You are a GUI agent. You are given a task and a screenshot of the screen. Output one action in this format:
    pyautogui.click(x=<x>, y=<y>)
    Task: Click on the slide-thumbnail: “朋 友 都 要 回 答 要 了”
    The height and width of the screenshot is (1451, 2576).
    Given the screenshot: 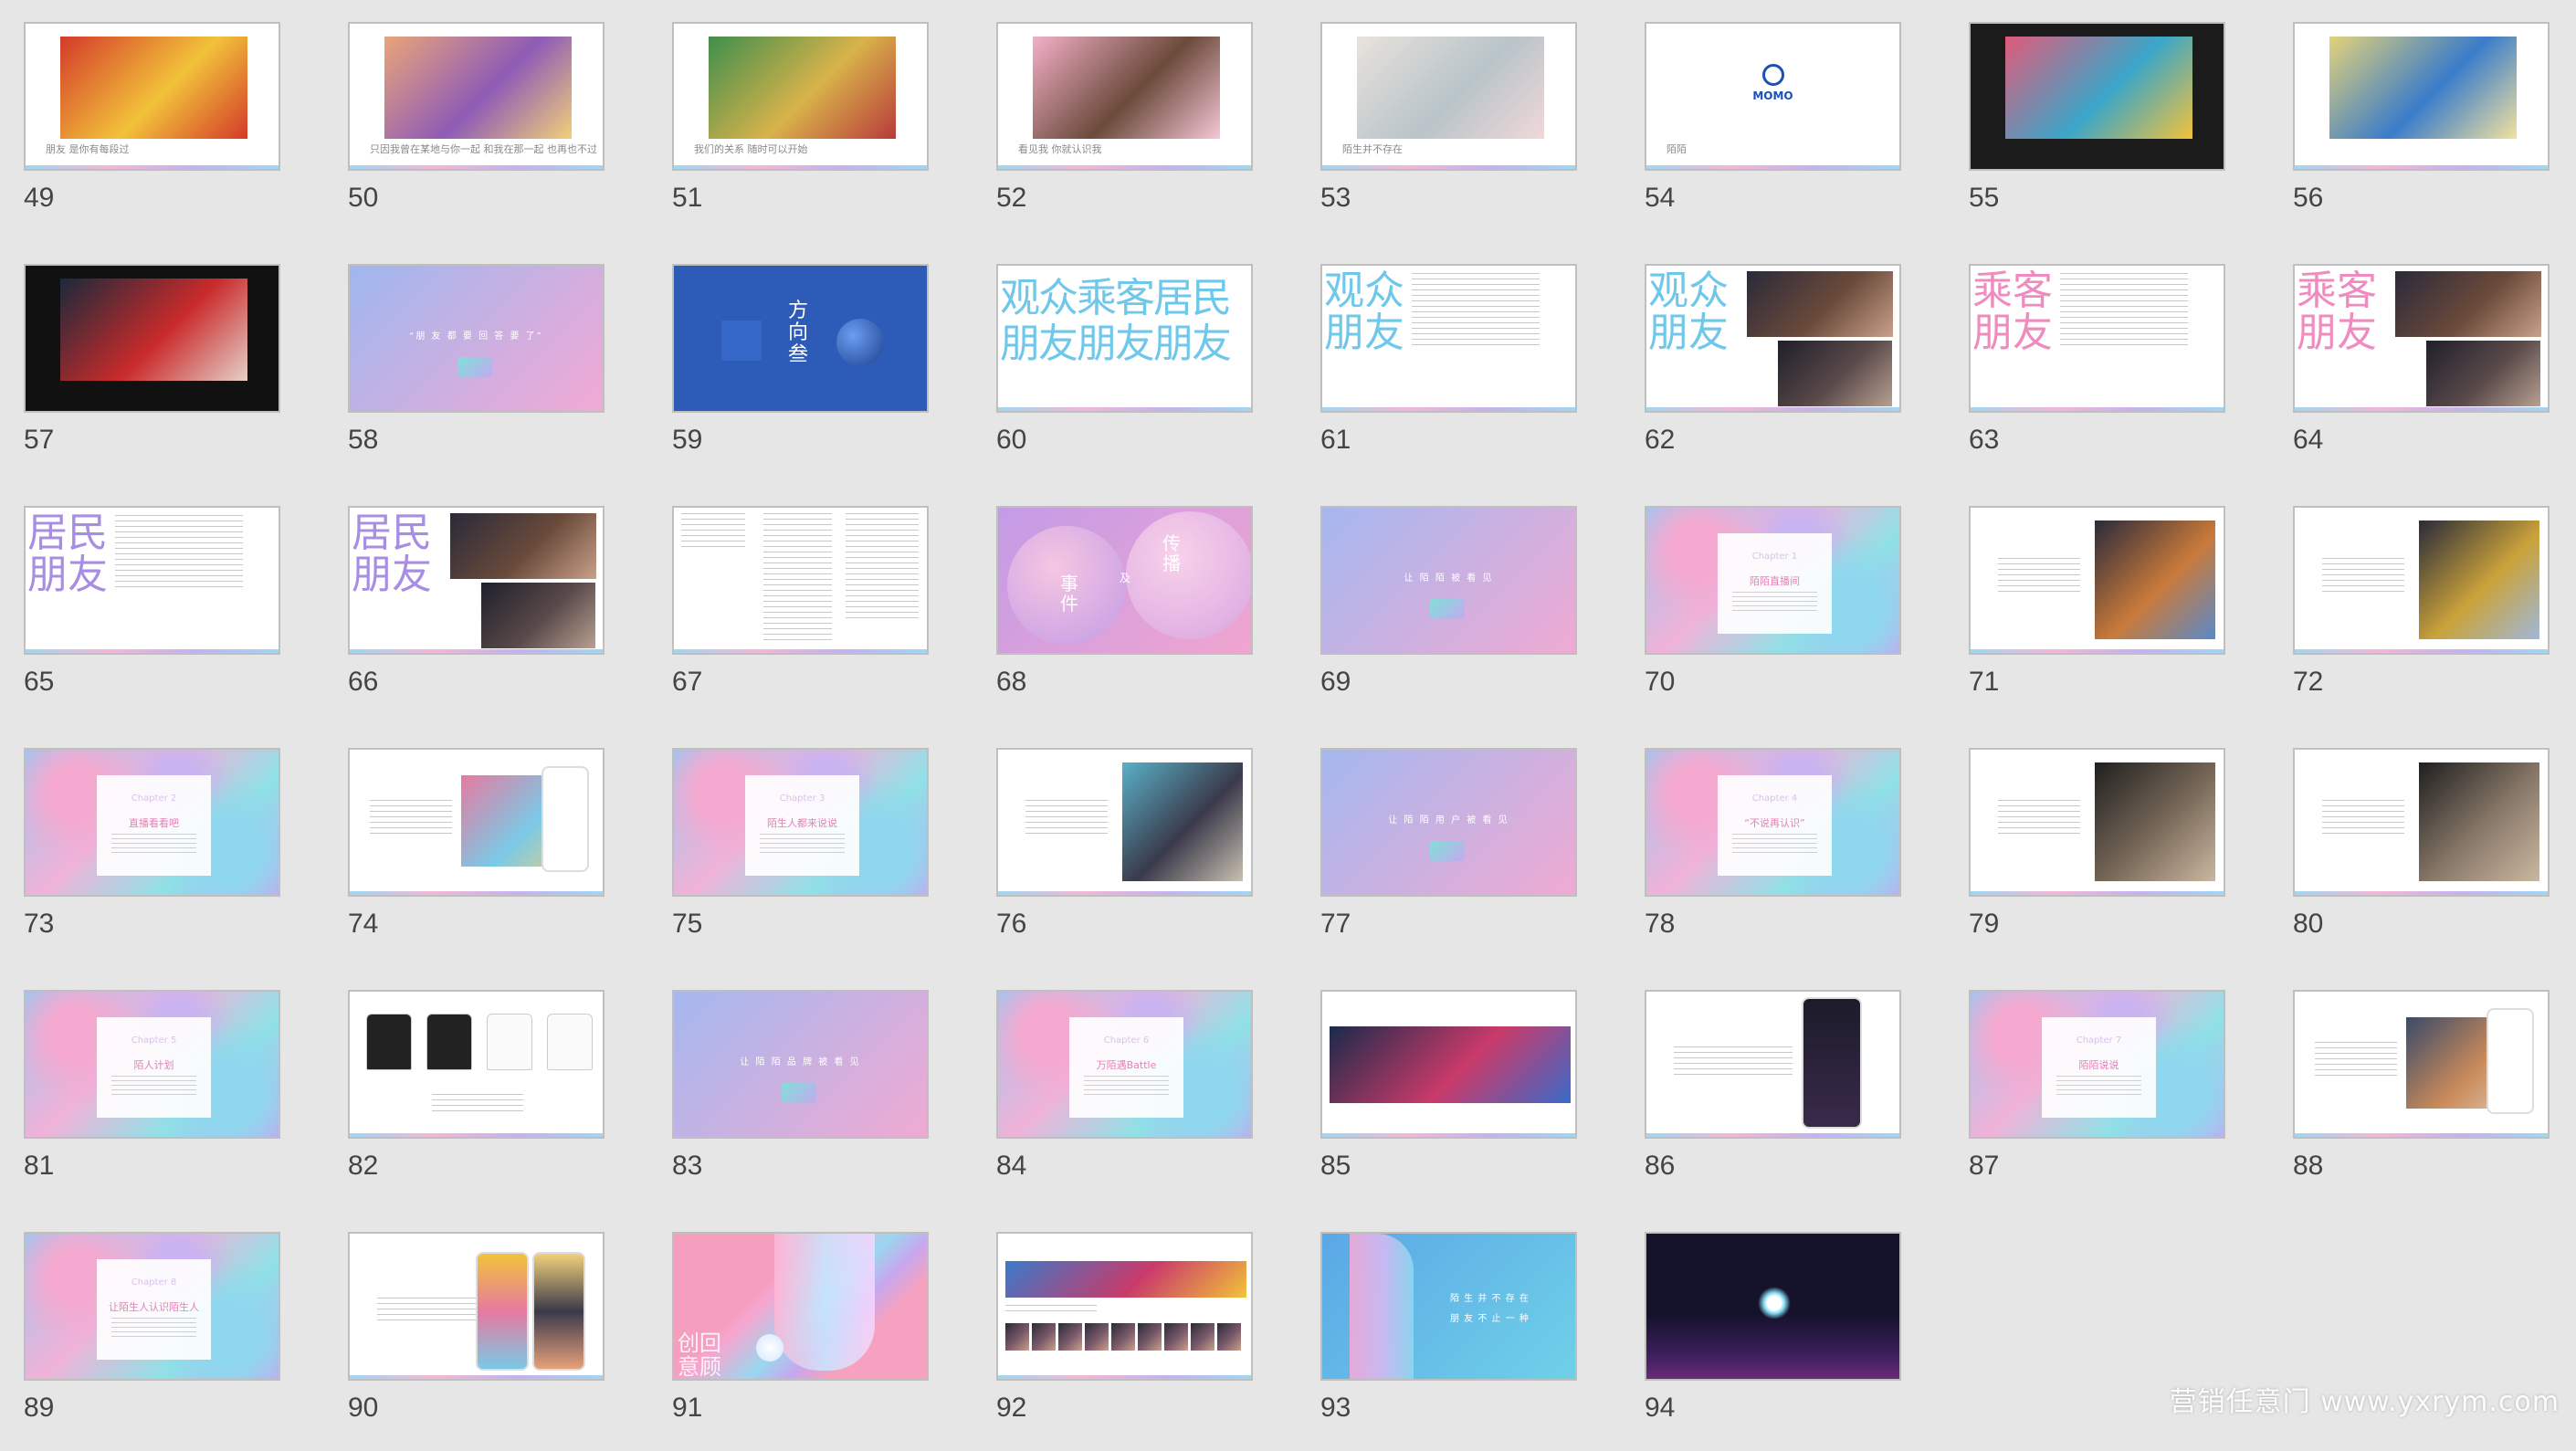 What is the action you would take?
    pyautogui.click(x=476, y=338)
    